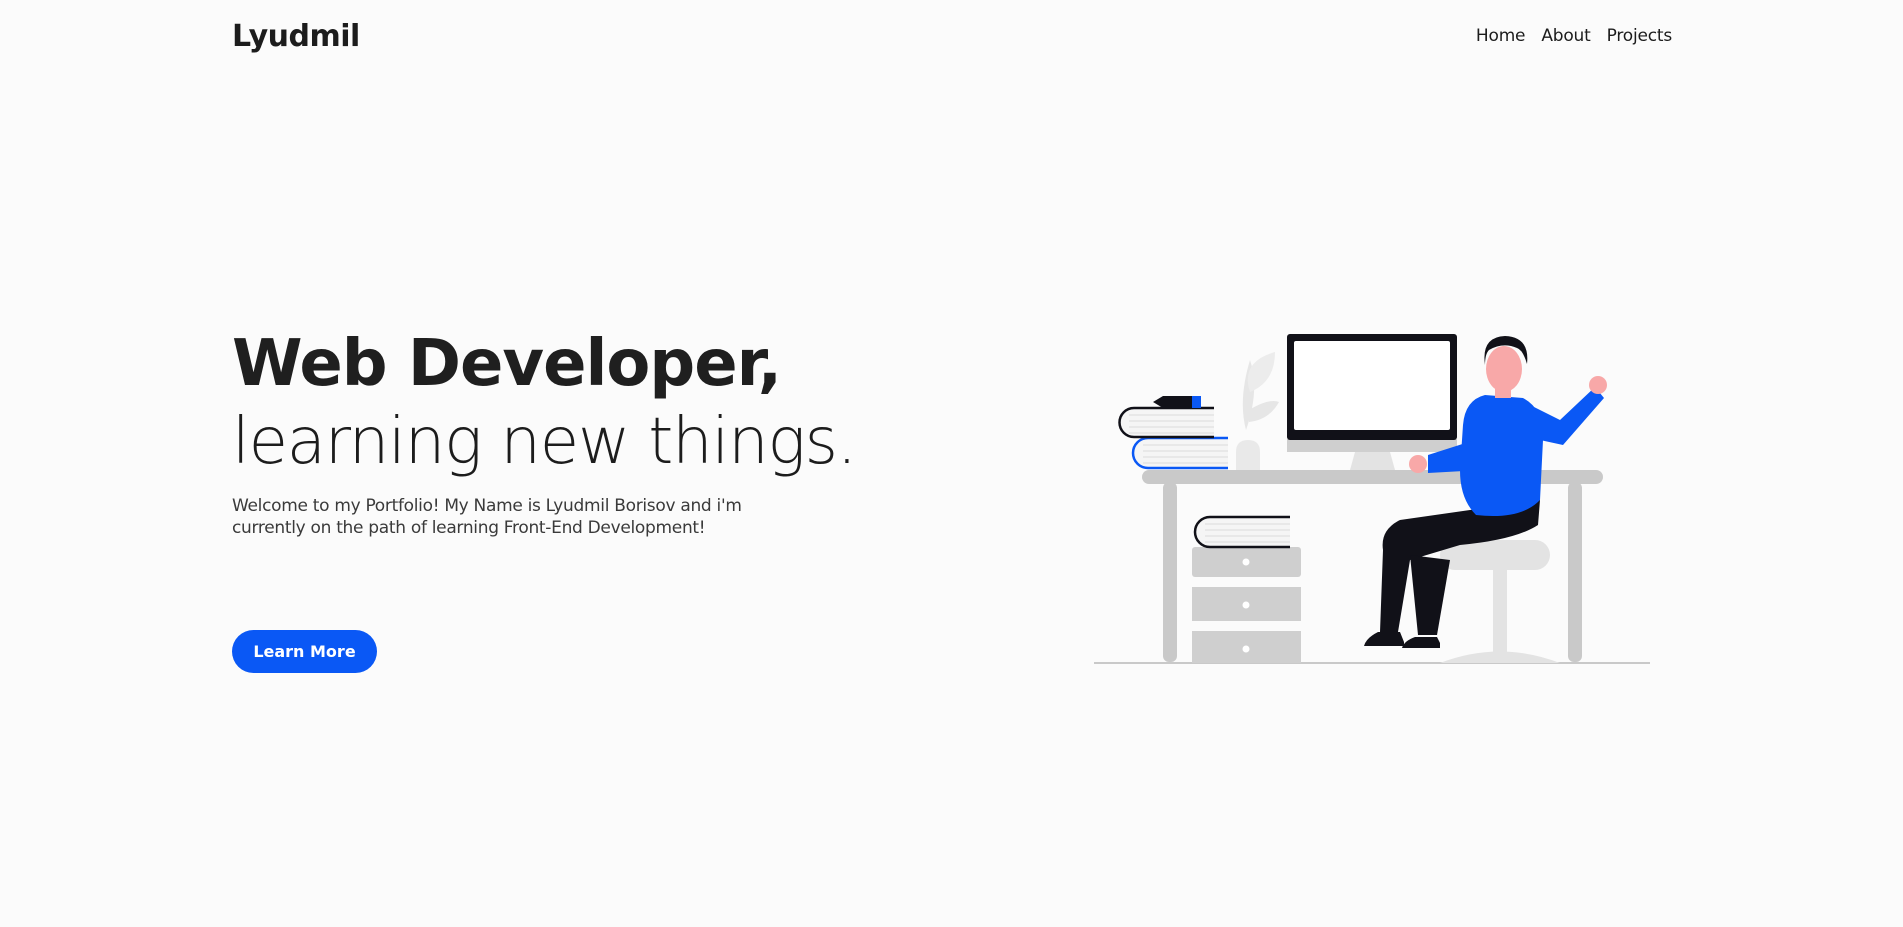  I want to click on hero-headline: Web Developer,, so click(532, 364).